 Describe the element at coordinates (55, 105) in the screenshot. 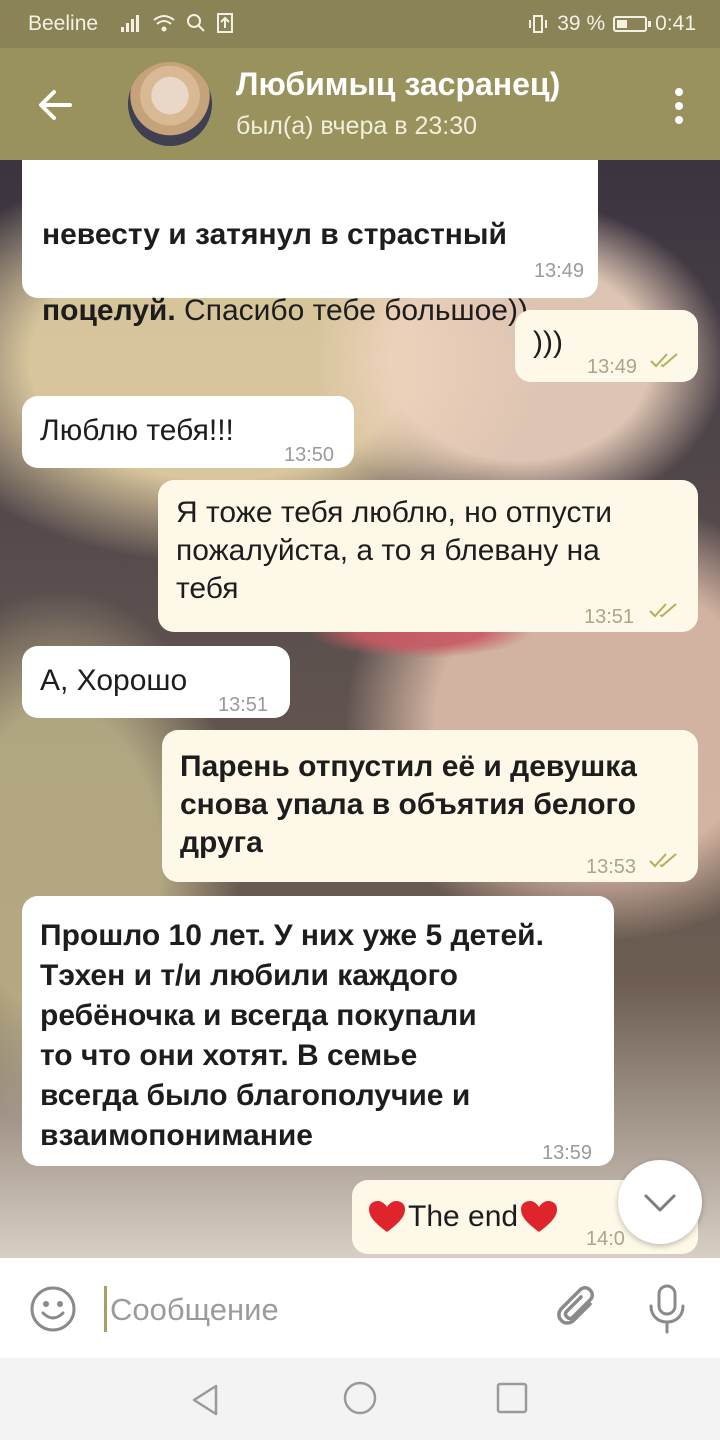

I see `back-arrow-icon` at that location.